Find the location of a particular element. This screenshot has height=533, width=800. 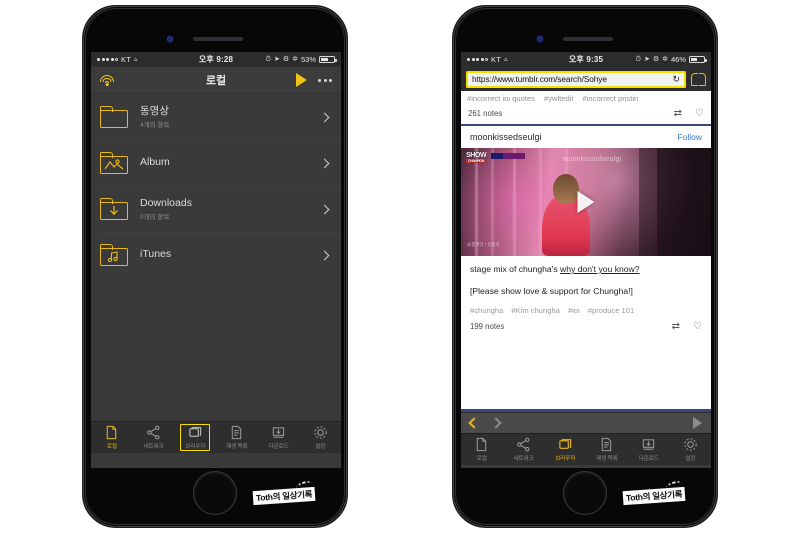

tag: #incorrect ioi quotes is located at coordinates (501, 98).